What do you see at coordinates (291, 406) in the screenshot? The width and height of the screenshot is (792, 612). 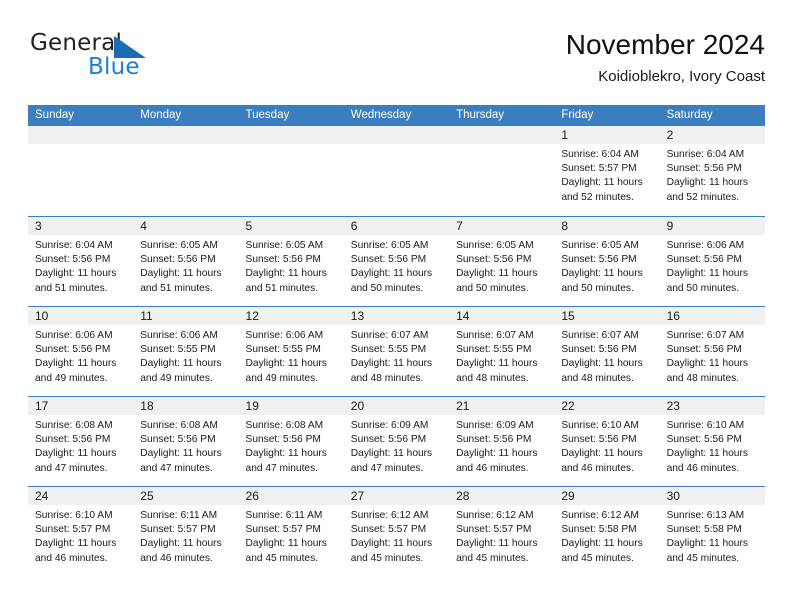 I see `day-number: 19` at bounding box center [291, 406].